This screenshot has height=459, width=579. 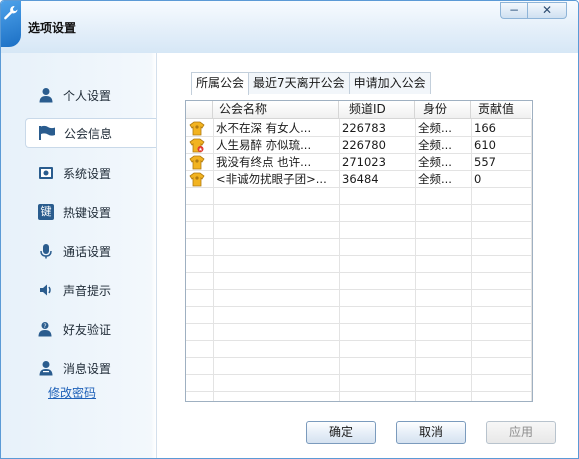 I want to click on table-row: ★ 人生易醉 亦似琉... 226780 全频... 610, so click(x=358, y=145).